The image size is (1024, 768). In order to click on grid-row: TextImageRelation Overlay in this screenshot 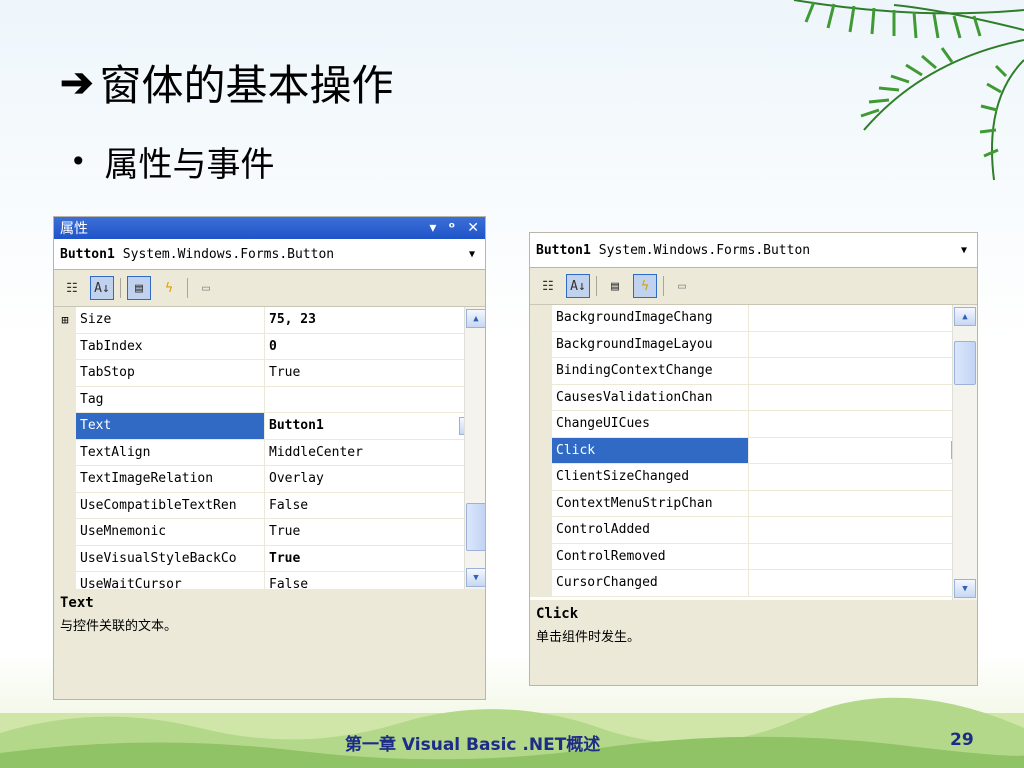, I will do `click(269, 479)`.